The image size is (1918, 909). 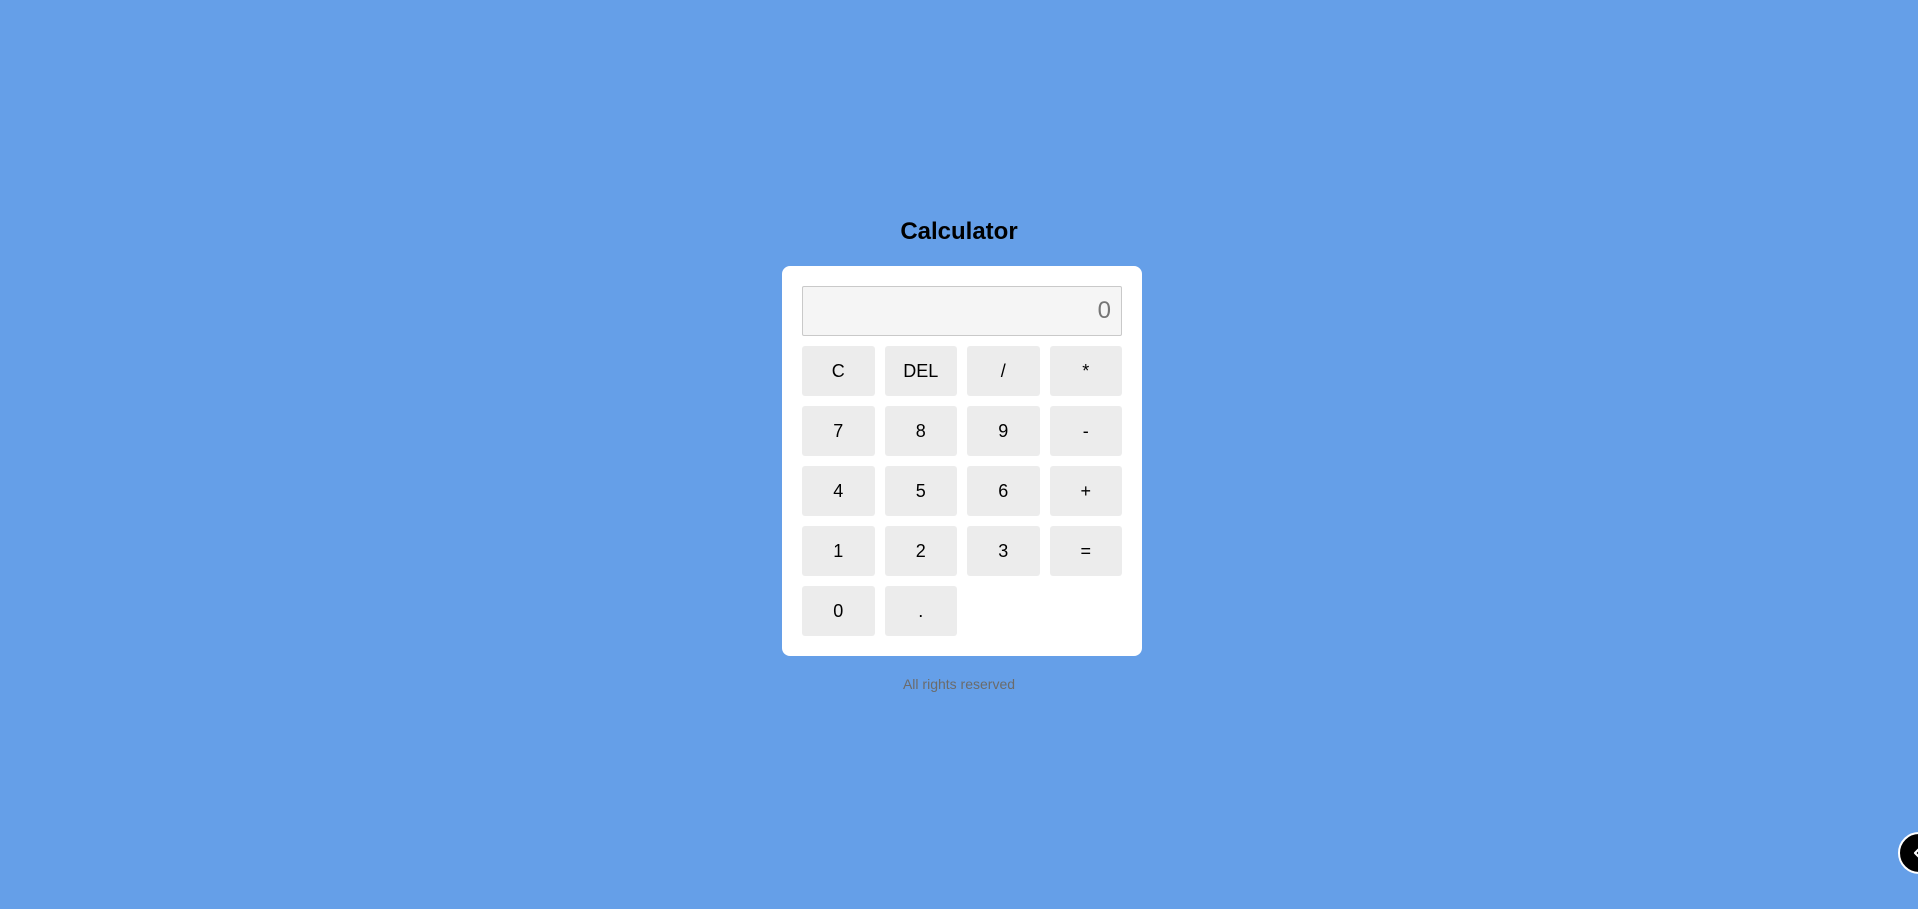 I want to click on calculator-display, so click(x=962, y=311).